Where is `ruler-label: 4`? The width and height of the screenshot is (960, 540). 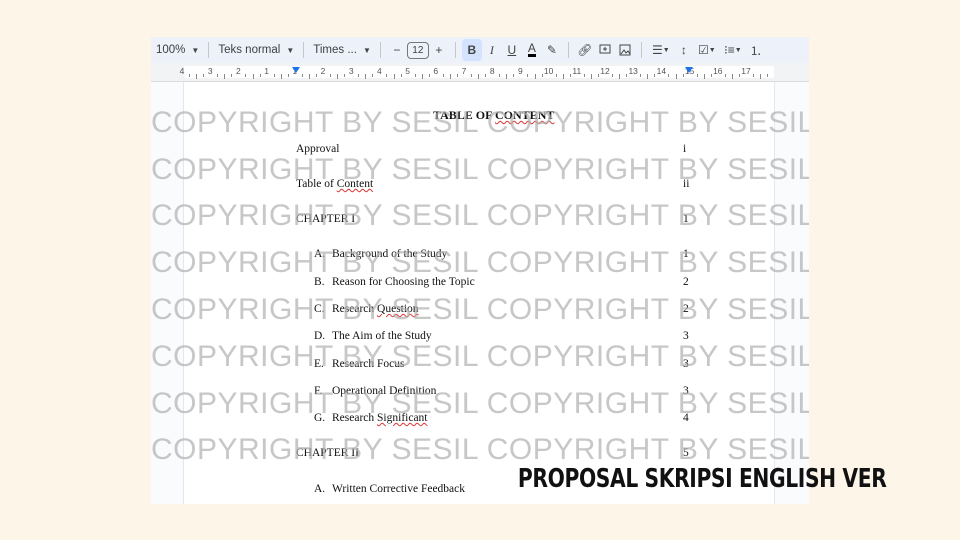 ruler-label: 4 is located at coordinates (379, 71).